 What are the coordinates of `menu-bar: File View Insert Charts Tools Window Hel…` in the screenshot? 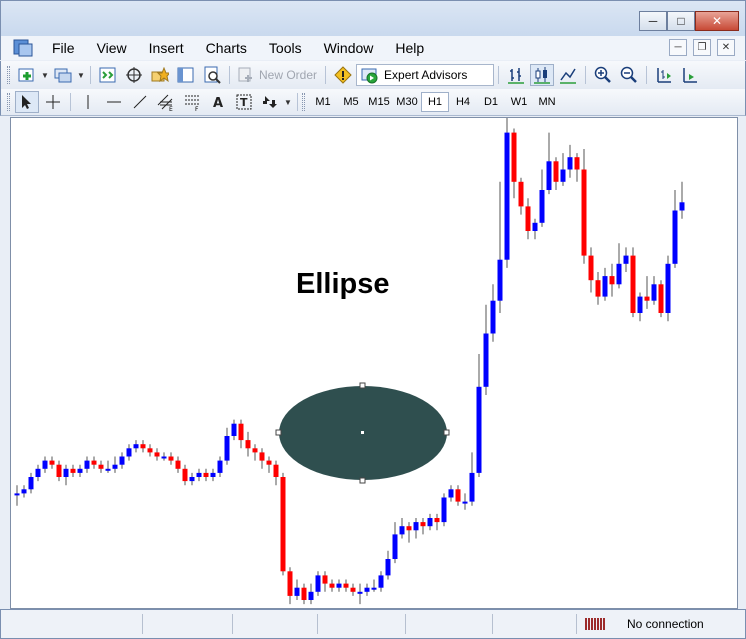 It's located at (373, 48).